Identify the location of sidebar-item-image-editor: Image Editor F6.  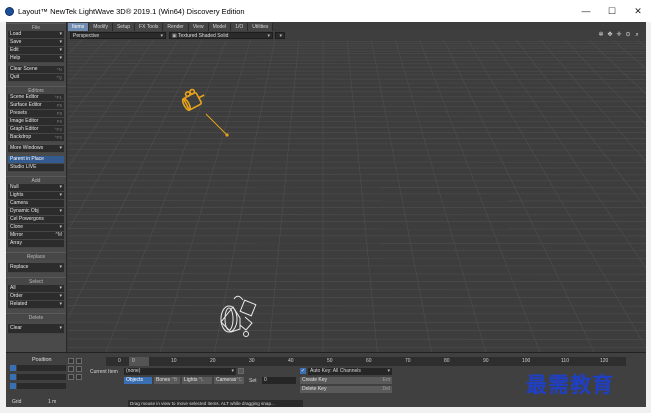
(36, 122).